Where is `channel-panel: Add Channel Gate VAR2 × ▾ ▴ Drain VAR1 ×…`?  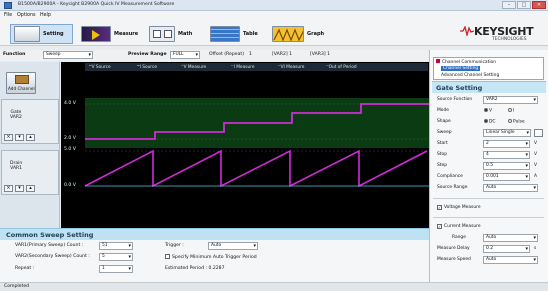
channel-panel: Add Channel Gate VAR2 × ▾ ▴ Drain VAR1 ×… is located at coordinates (30, 145).